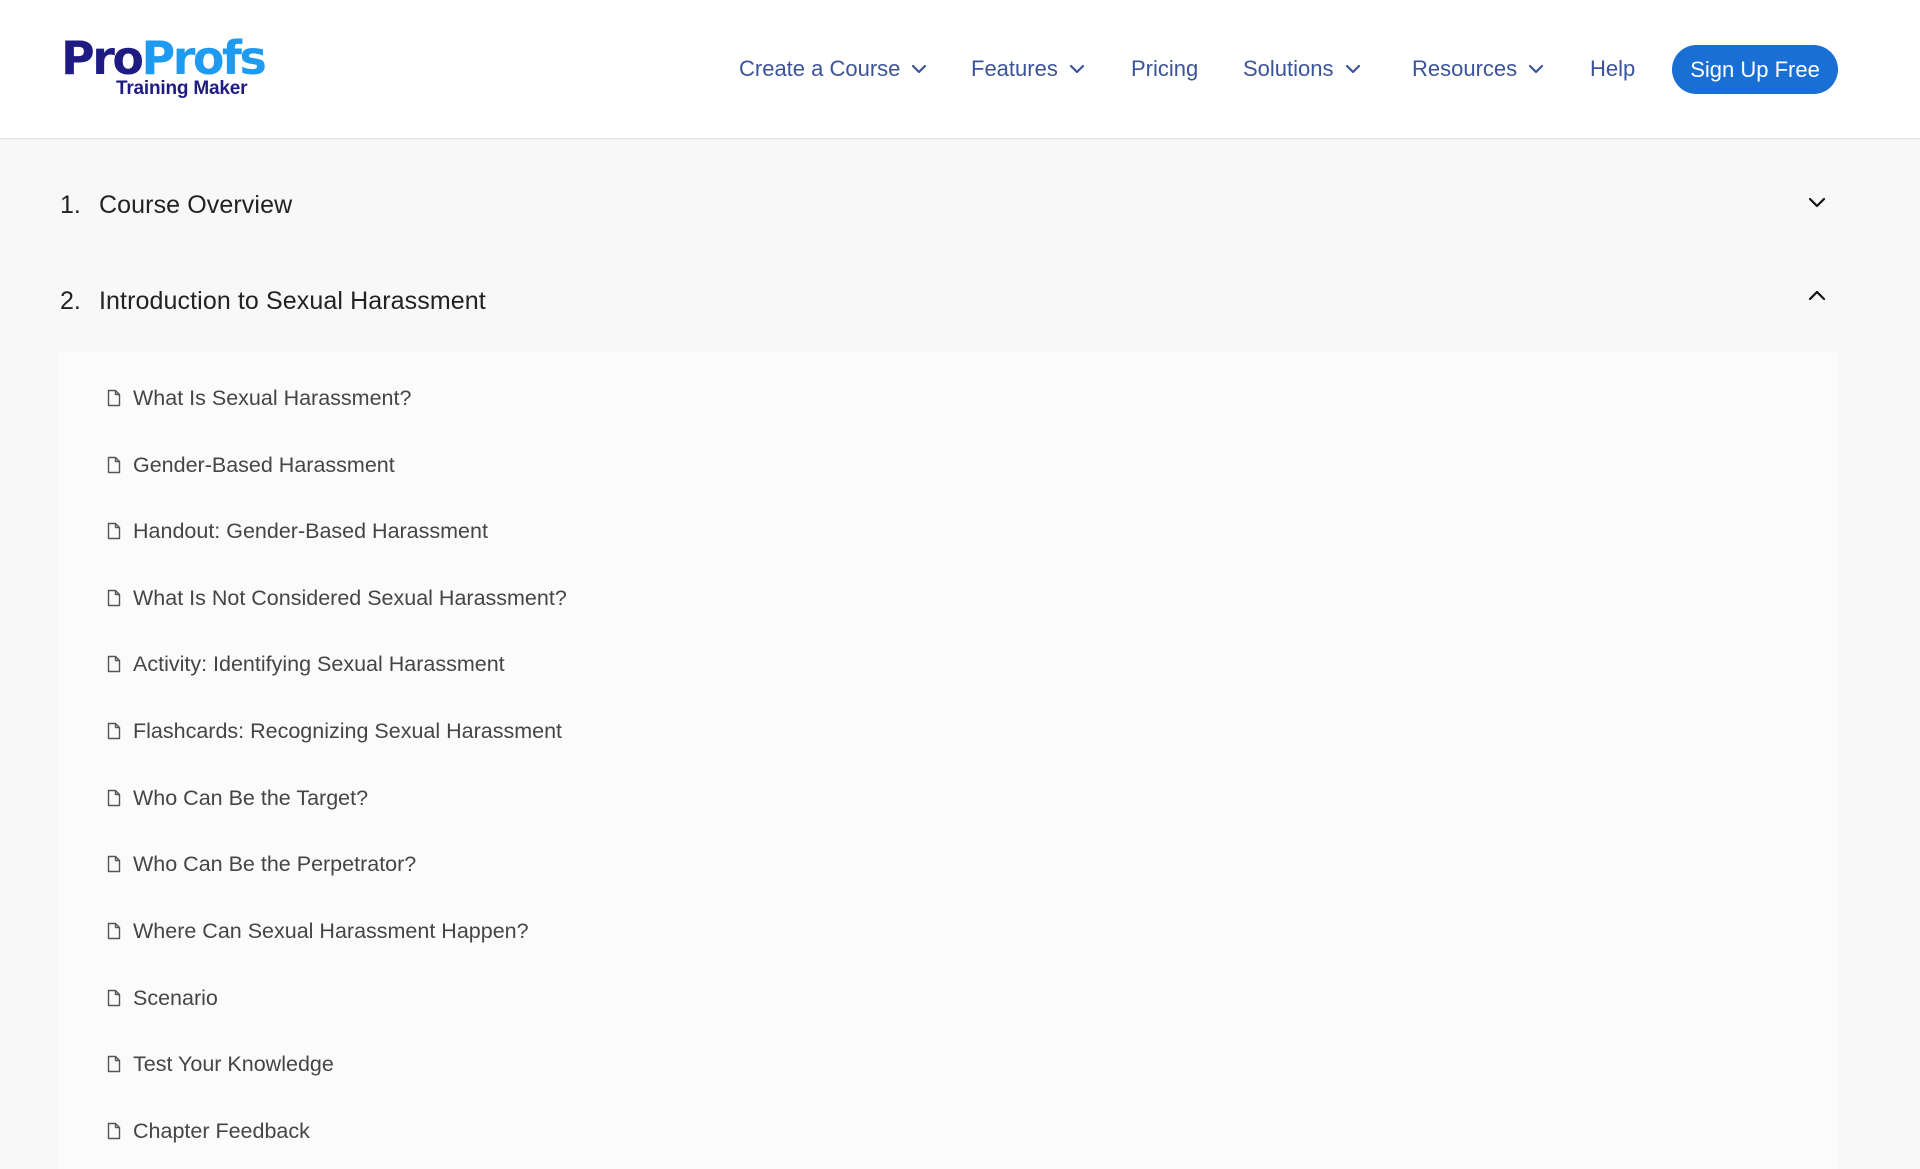  I want to click on lesson-item: What Is Sexual Harassment?, so click(606, 398).